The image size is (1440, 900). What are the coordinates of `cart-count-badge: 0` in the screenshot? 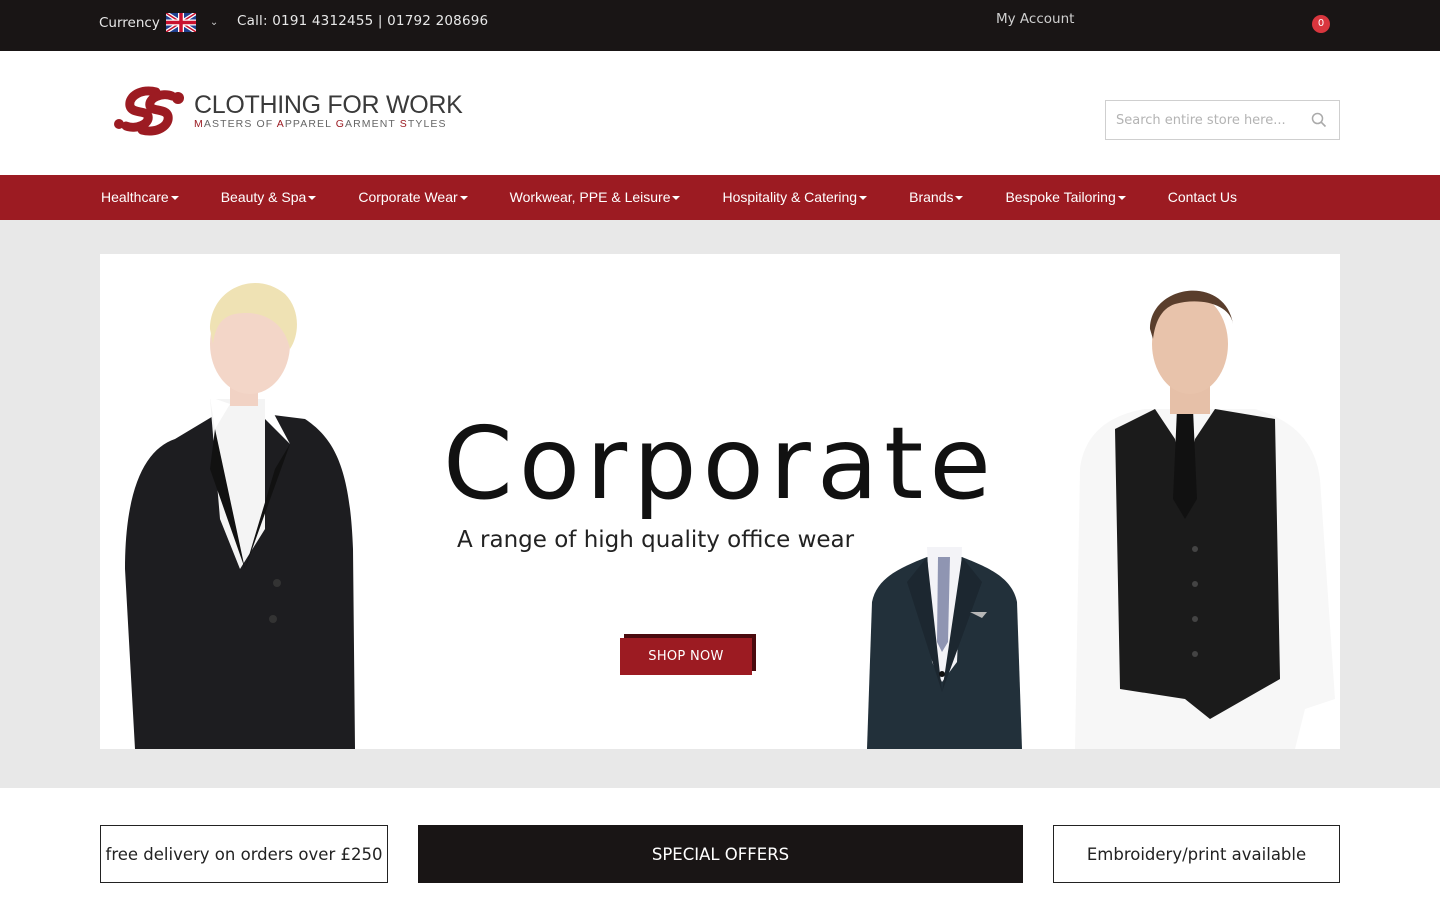 It's located at (1321, 24).